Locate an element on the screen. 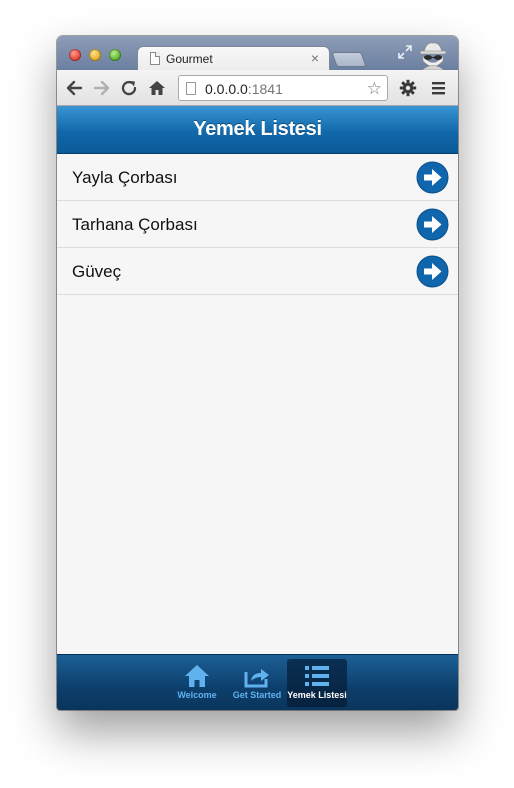 Image resolution: width=514 pixels, height=788 pixels. list-icon is located at coordinates (317, 676).